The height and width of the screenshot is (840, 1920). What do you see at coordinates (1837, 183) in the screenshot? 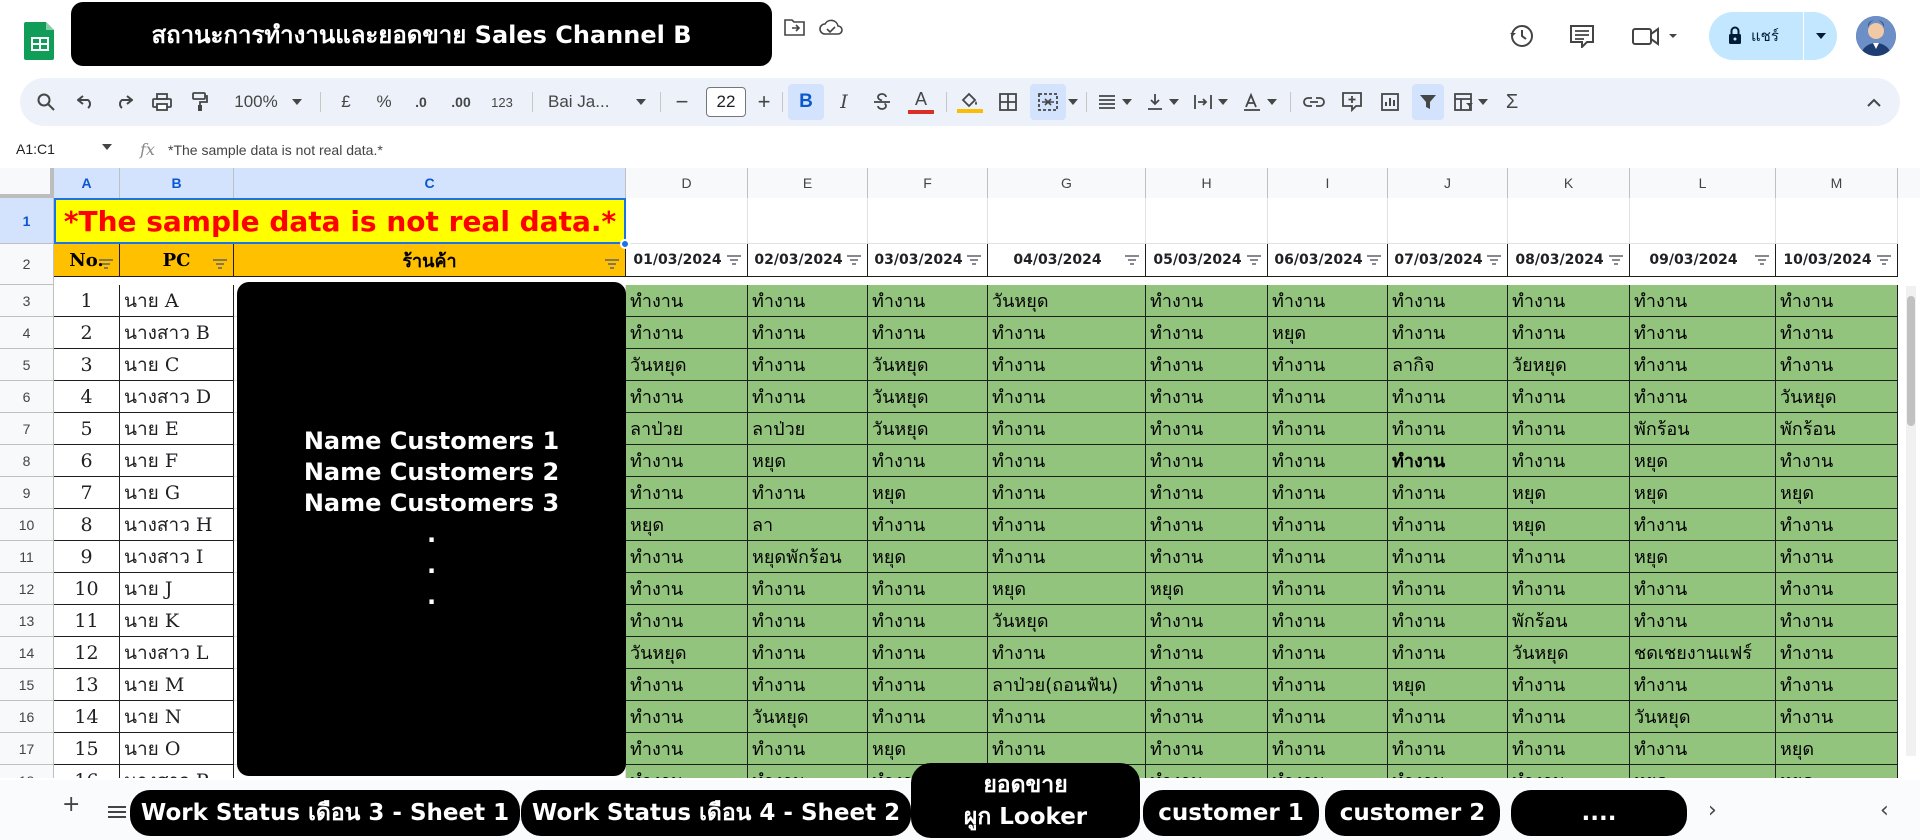
I see `column-header-m: M` at bounding box center [1837, 183].